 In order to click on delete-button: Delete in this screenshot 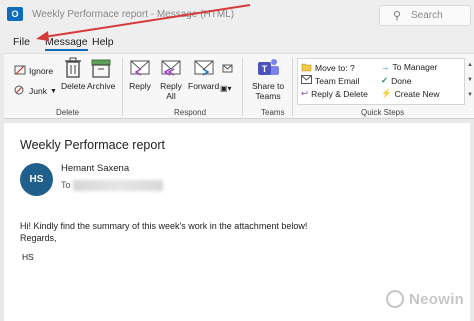, I will do `click(73, 74)`.